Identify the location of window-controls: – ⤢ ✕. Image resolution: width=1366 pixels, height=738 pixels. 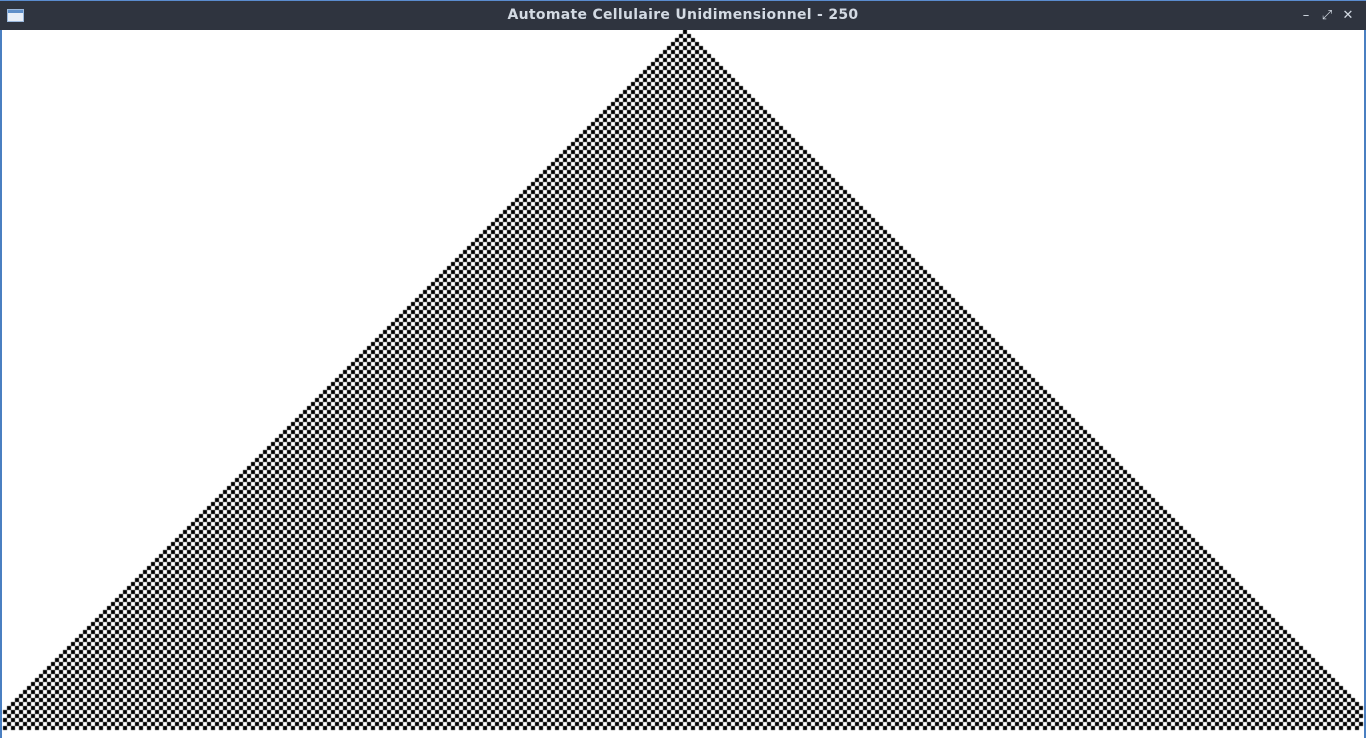
(1327, 16).